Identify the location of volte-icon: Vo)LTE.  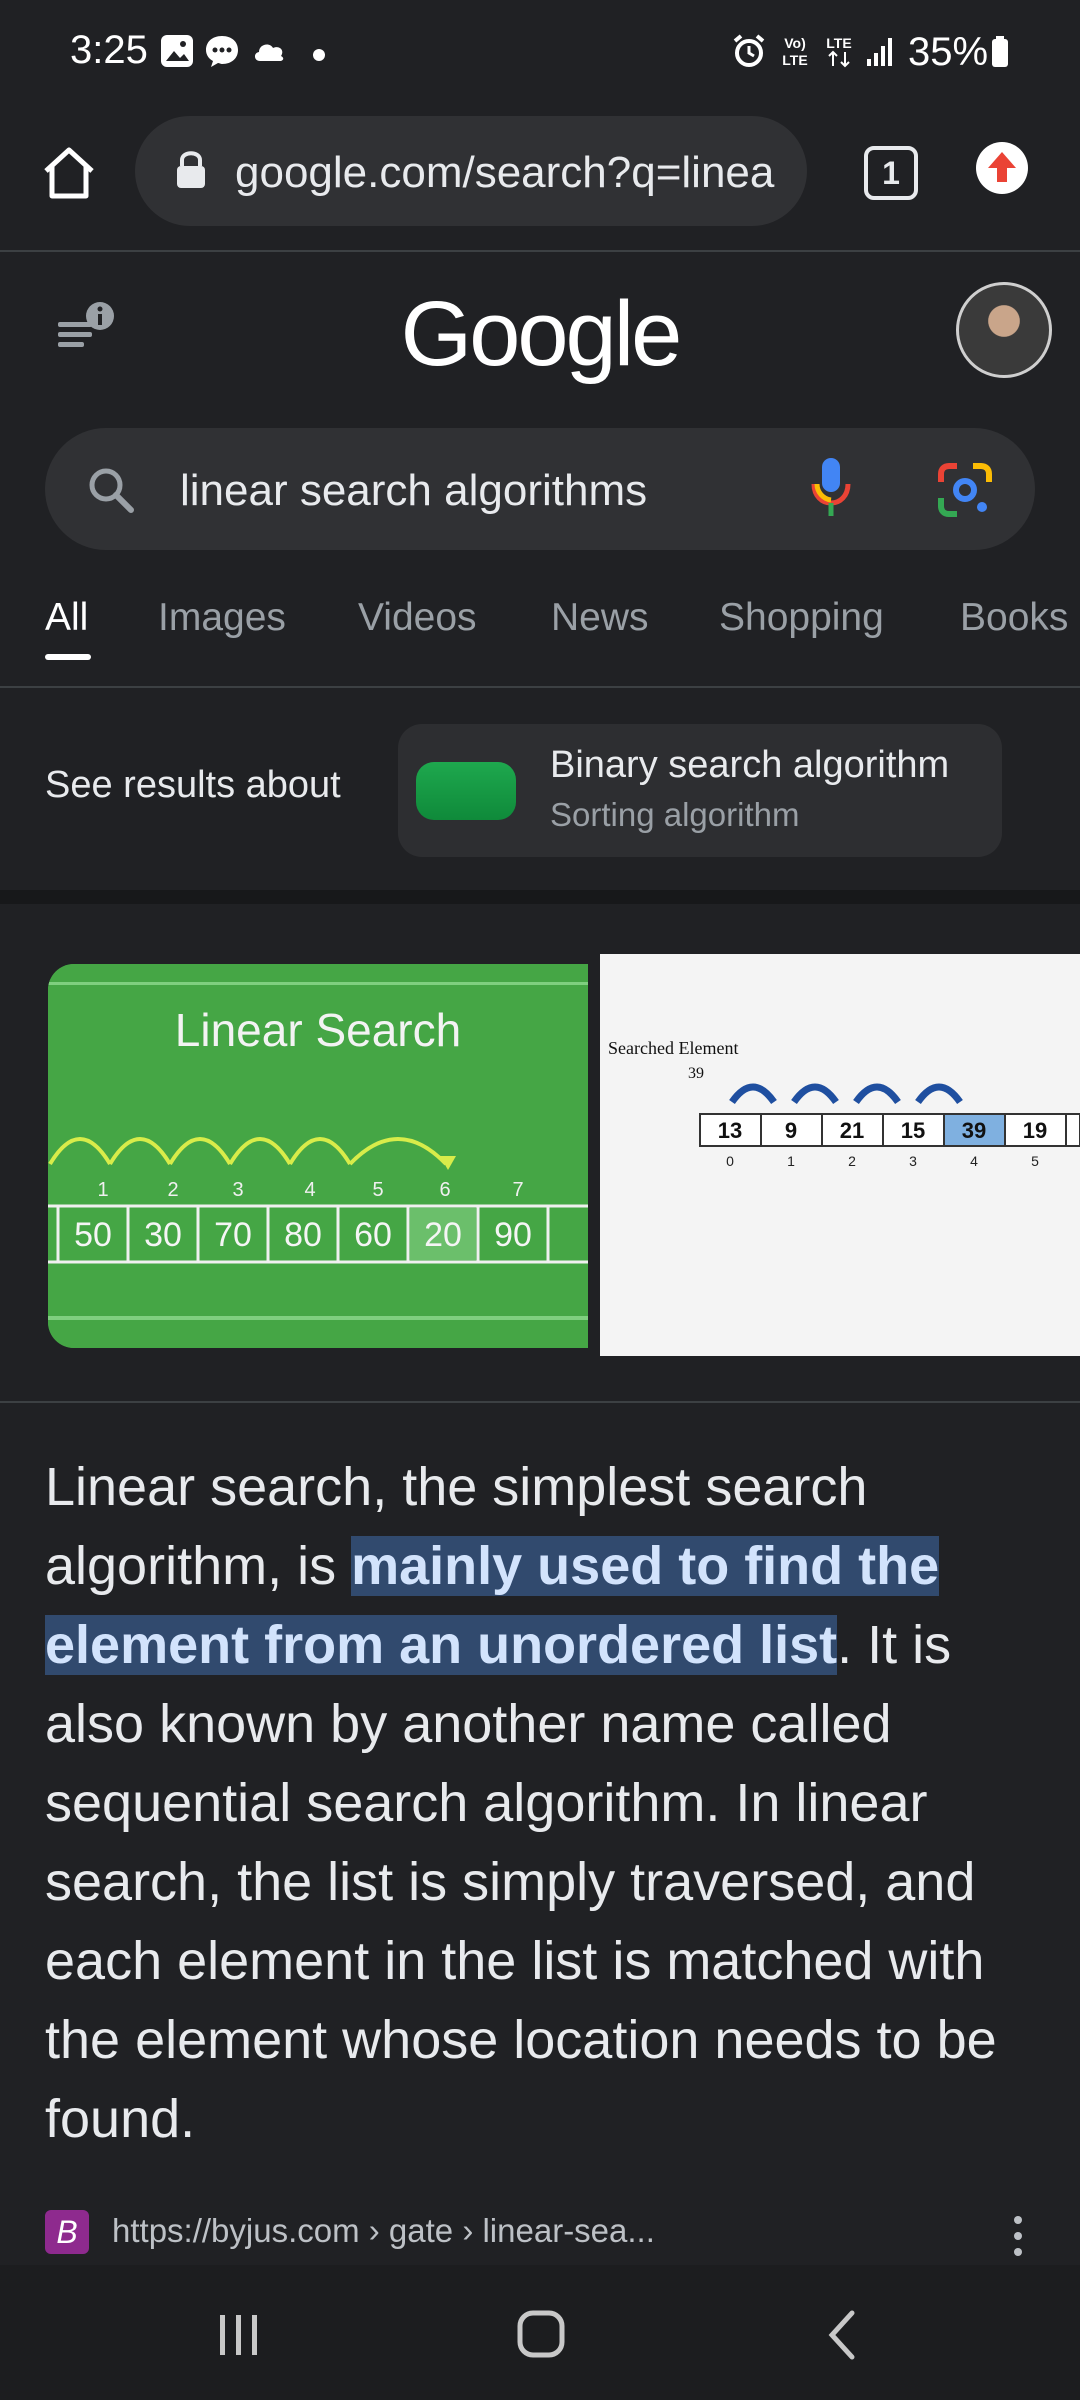
(794, 51).